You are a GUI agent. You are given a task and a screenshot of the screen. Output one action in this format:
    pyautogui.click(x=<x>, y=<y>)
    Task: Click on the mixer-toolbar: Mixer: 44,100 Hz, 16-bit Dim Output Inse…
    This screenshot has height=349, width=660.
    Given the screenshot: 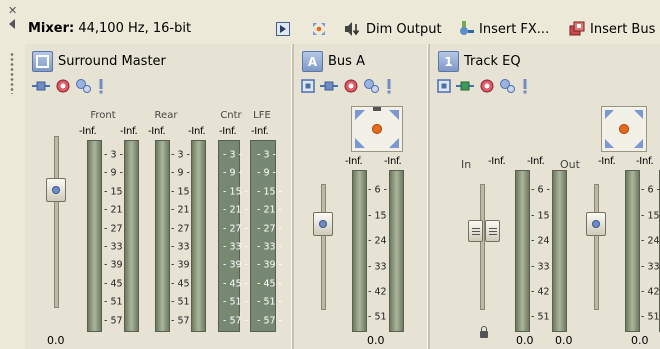 What is the action you would take?
    pyautogui.click(x=342, y=29)
    